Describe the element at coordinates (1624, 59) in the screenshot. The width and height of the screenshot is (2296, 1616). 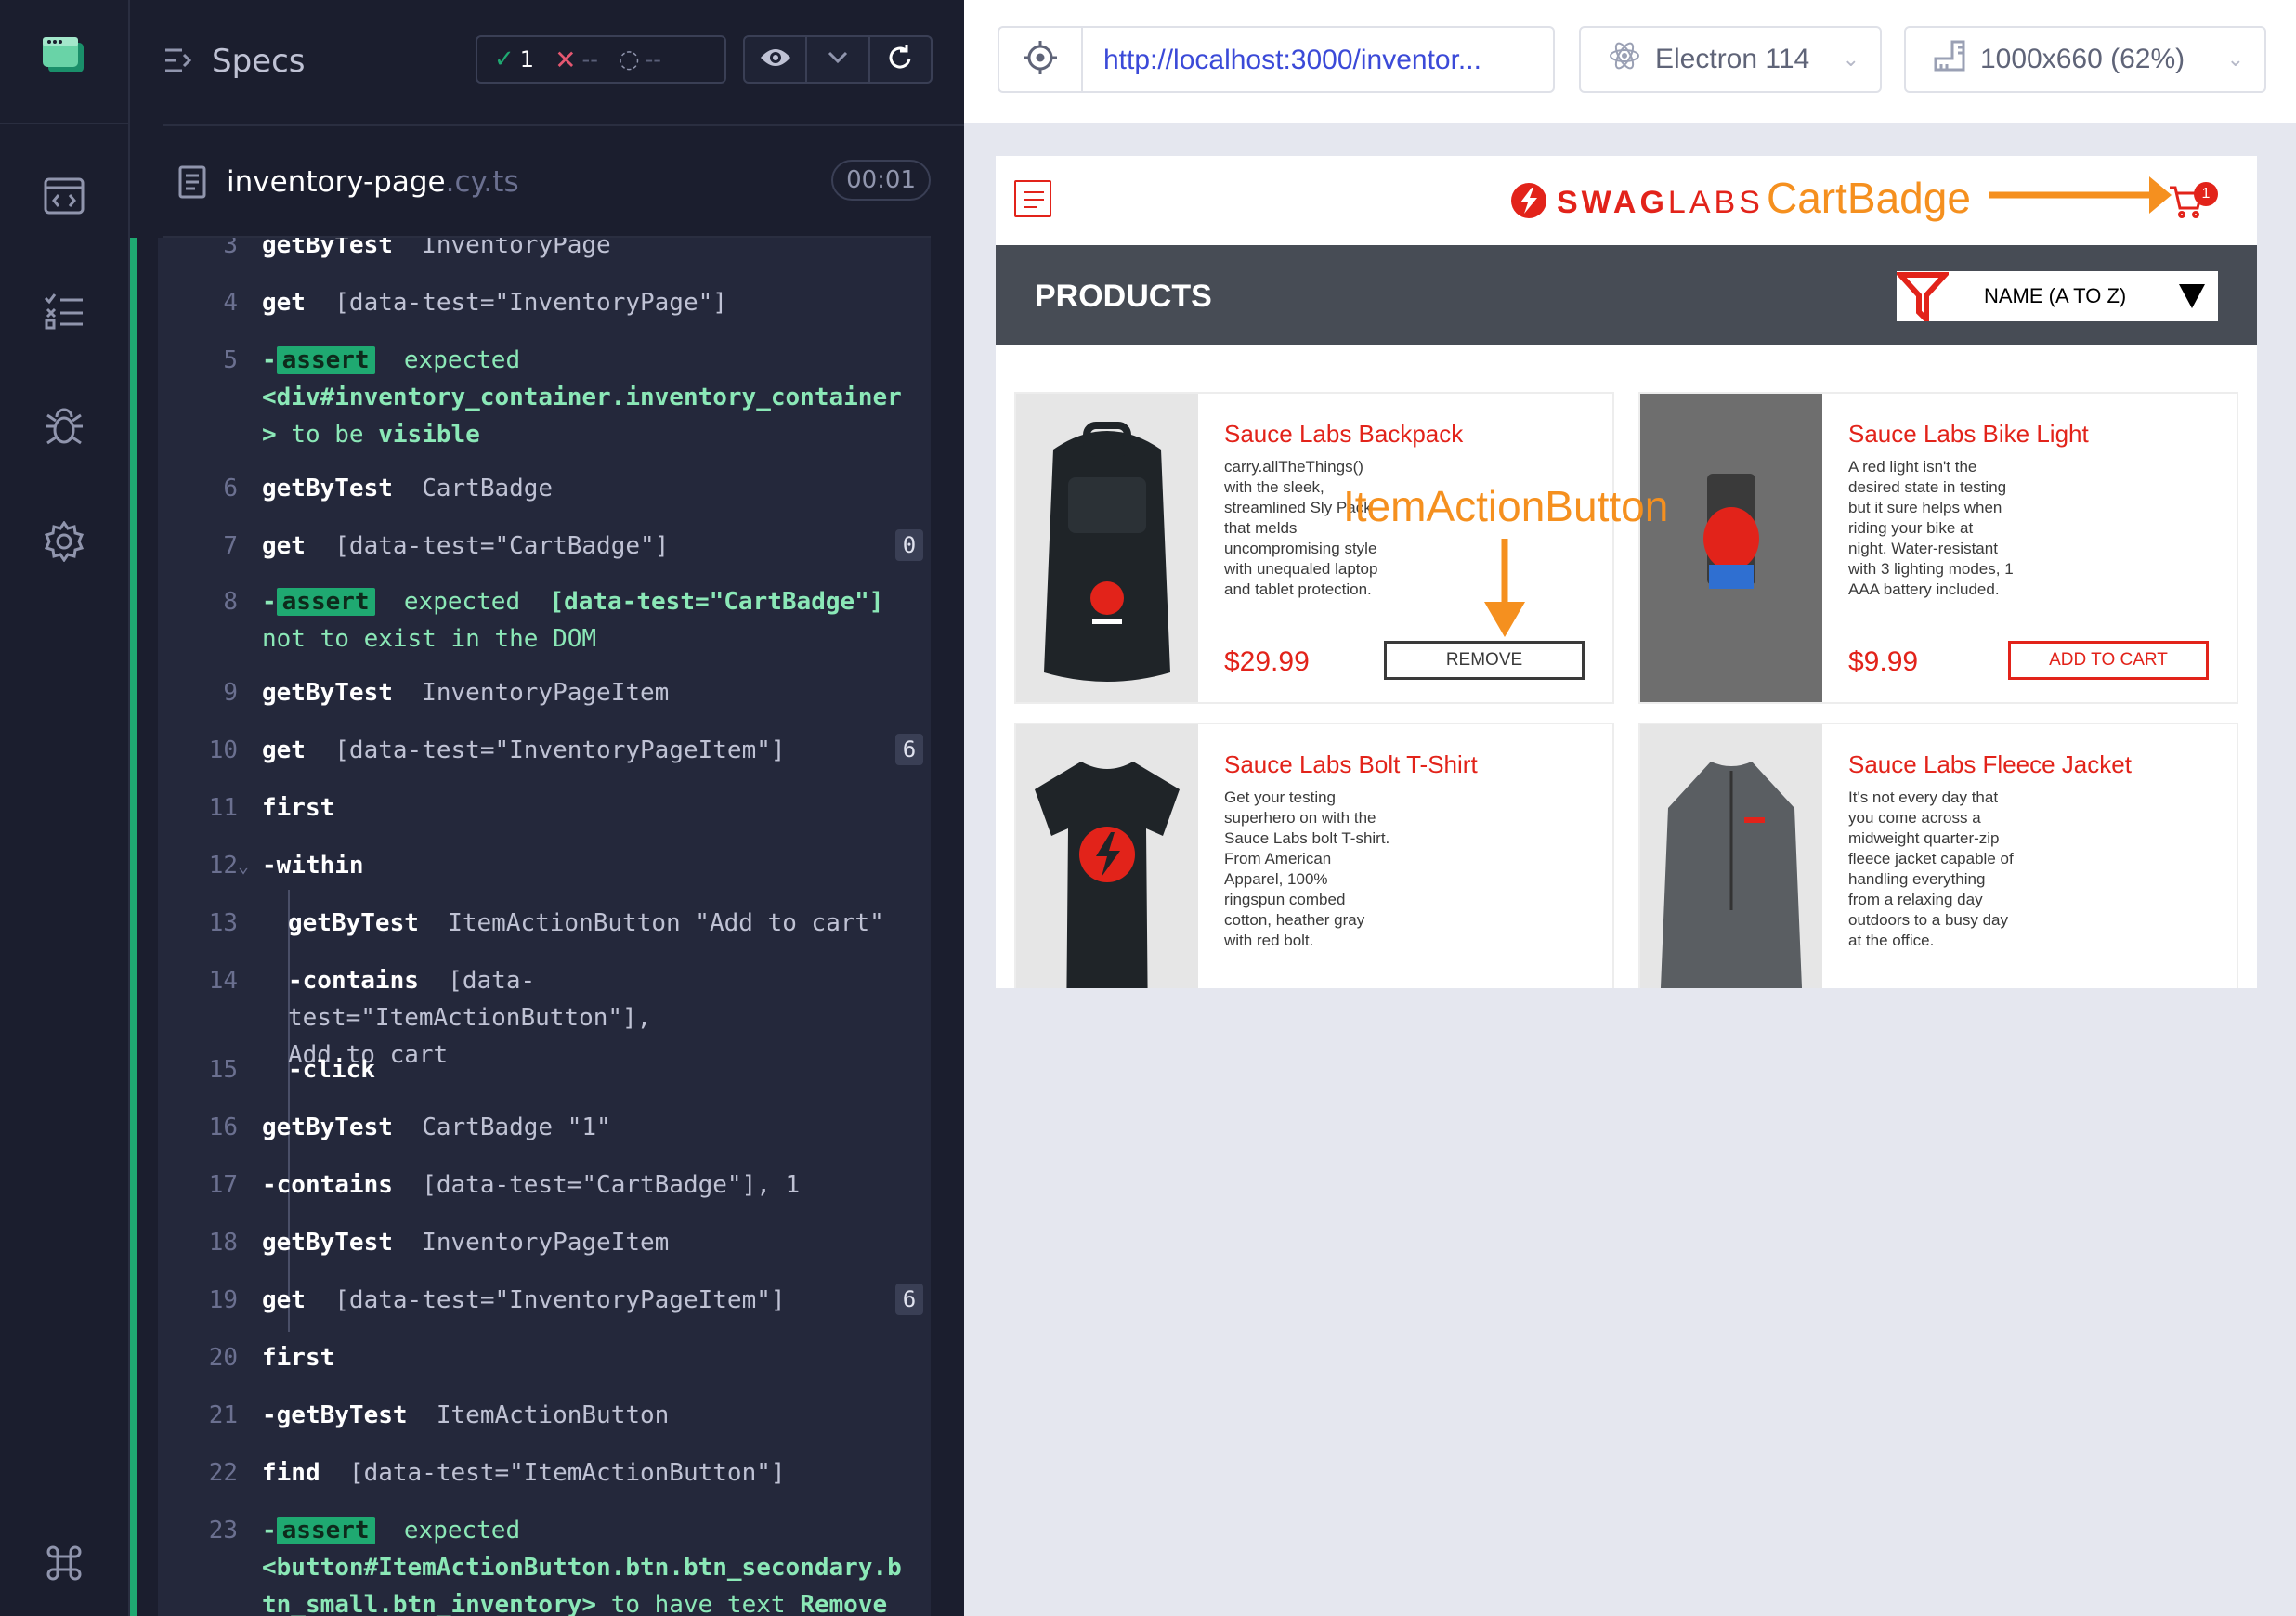
I see `electron-icon` at that location.